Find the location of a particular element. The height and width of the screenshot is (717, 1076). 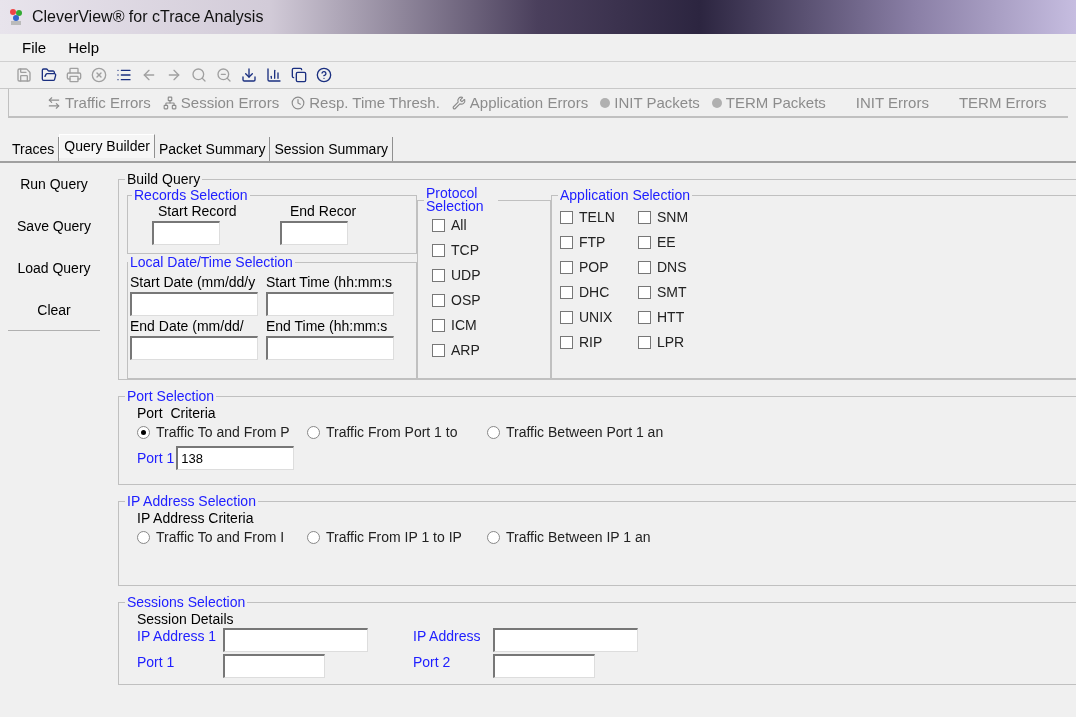

group-title: Application Selection is located at coordinates (625, 195).